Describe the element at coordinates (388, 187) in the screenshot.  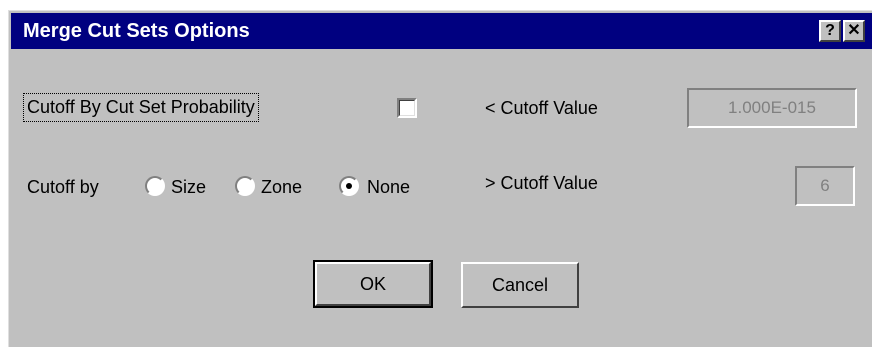
I see `radio-none-label: None` at that location.